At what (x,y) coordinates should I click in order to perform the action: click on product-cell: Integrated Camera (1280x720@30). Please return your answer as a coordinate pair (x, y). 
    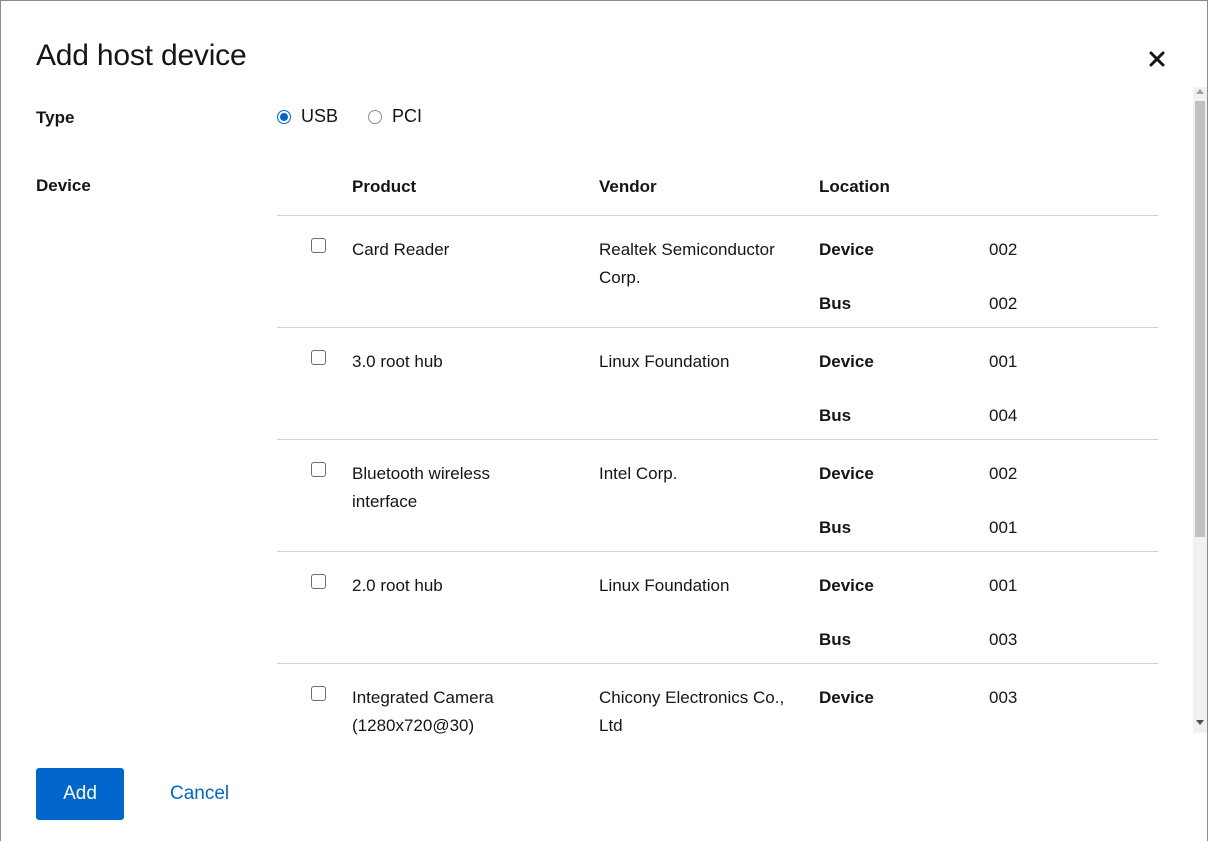
    Looking at the image, I should click on (423, 711).